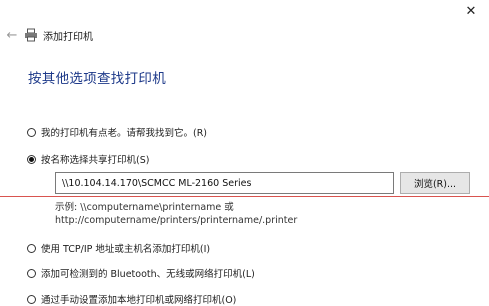 The width and height of the screenshot is (489, 306). I want to click on option-label: 添加可检测到的 Bluetooth、无线或网络打印机(L), so click(148, 274).